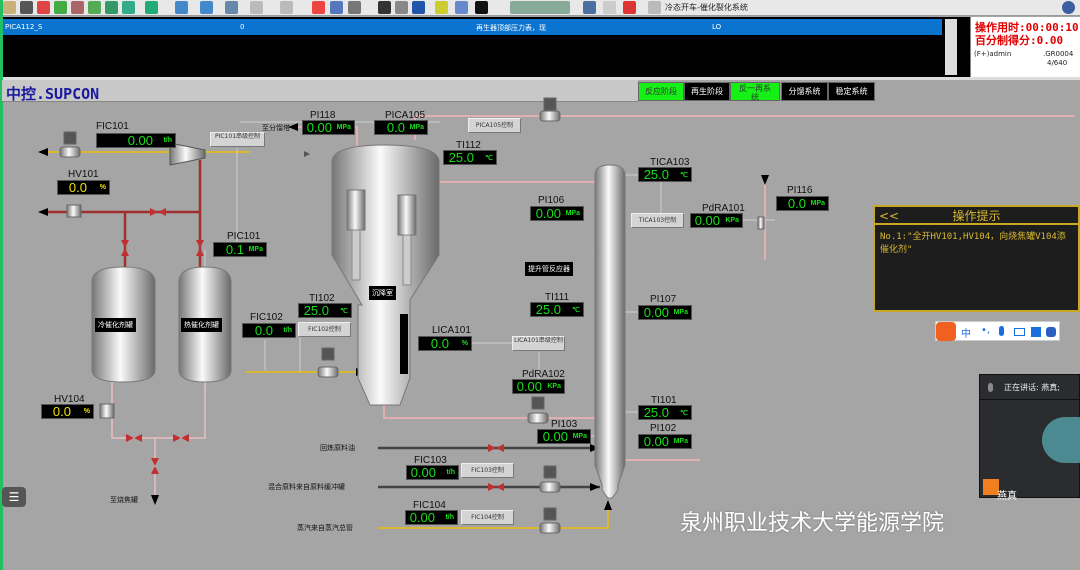  What do you see at coordinates (557, 213) in the screenshot?
I see `pi106-display: 0.00 MPa` at bounding box center [557, 213].